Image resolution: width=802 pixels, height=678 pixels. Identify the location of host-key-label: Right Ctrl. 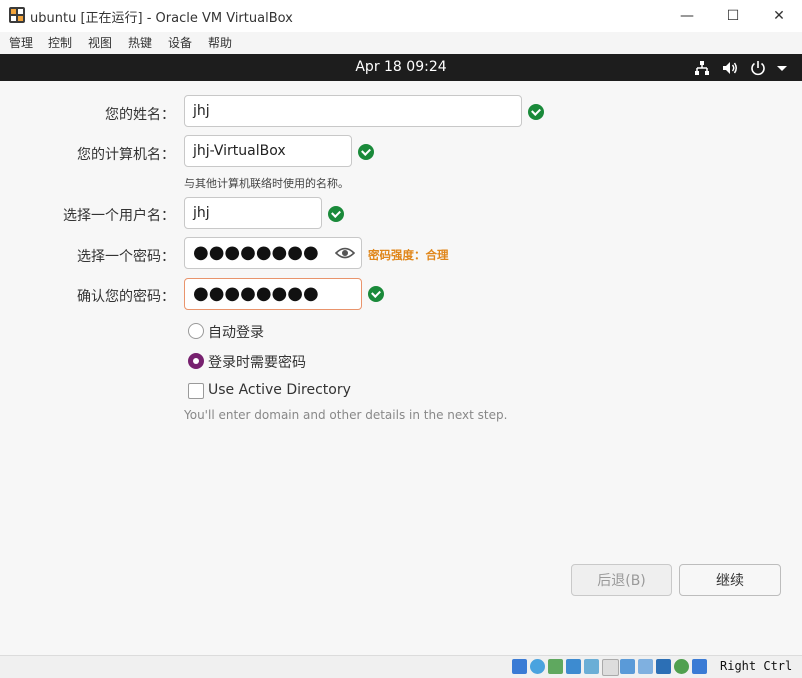
(756, 666).